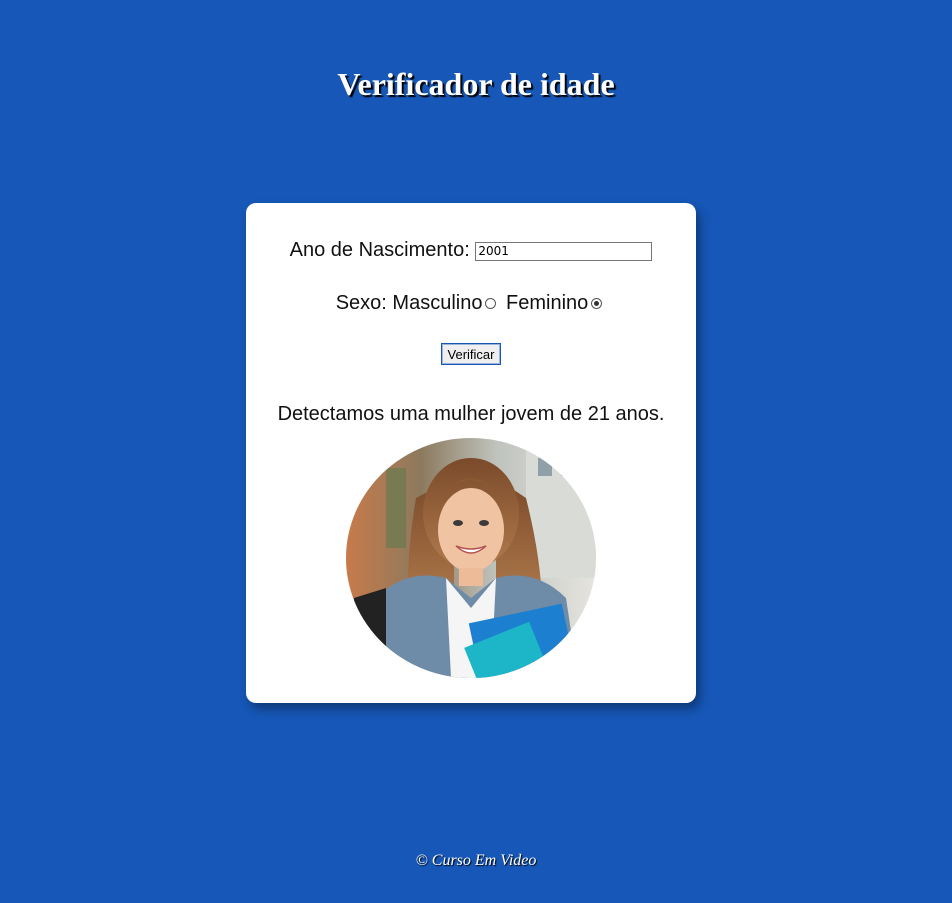 This screenshot has height=903, width=952. I want to click on footer-copyright: © Curso Em Video, so click(476, 860).